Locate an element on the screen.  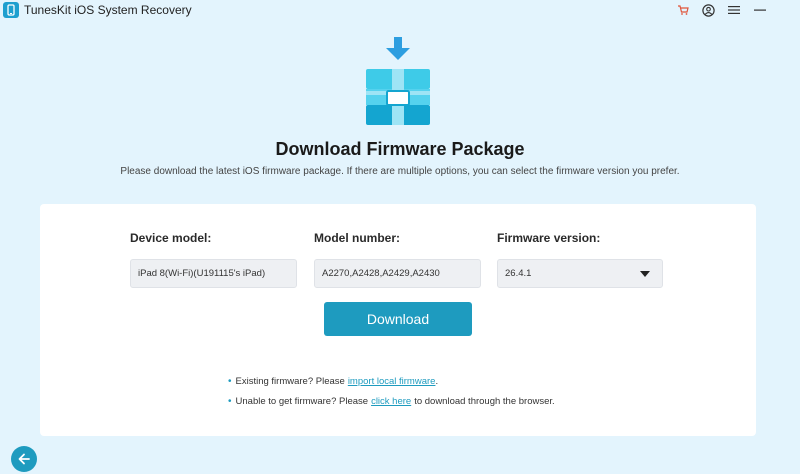
existing-firmware-text: Existing firmware? Please is located at coordinates (290, 381).